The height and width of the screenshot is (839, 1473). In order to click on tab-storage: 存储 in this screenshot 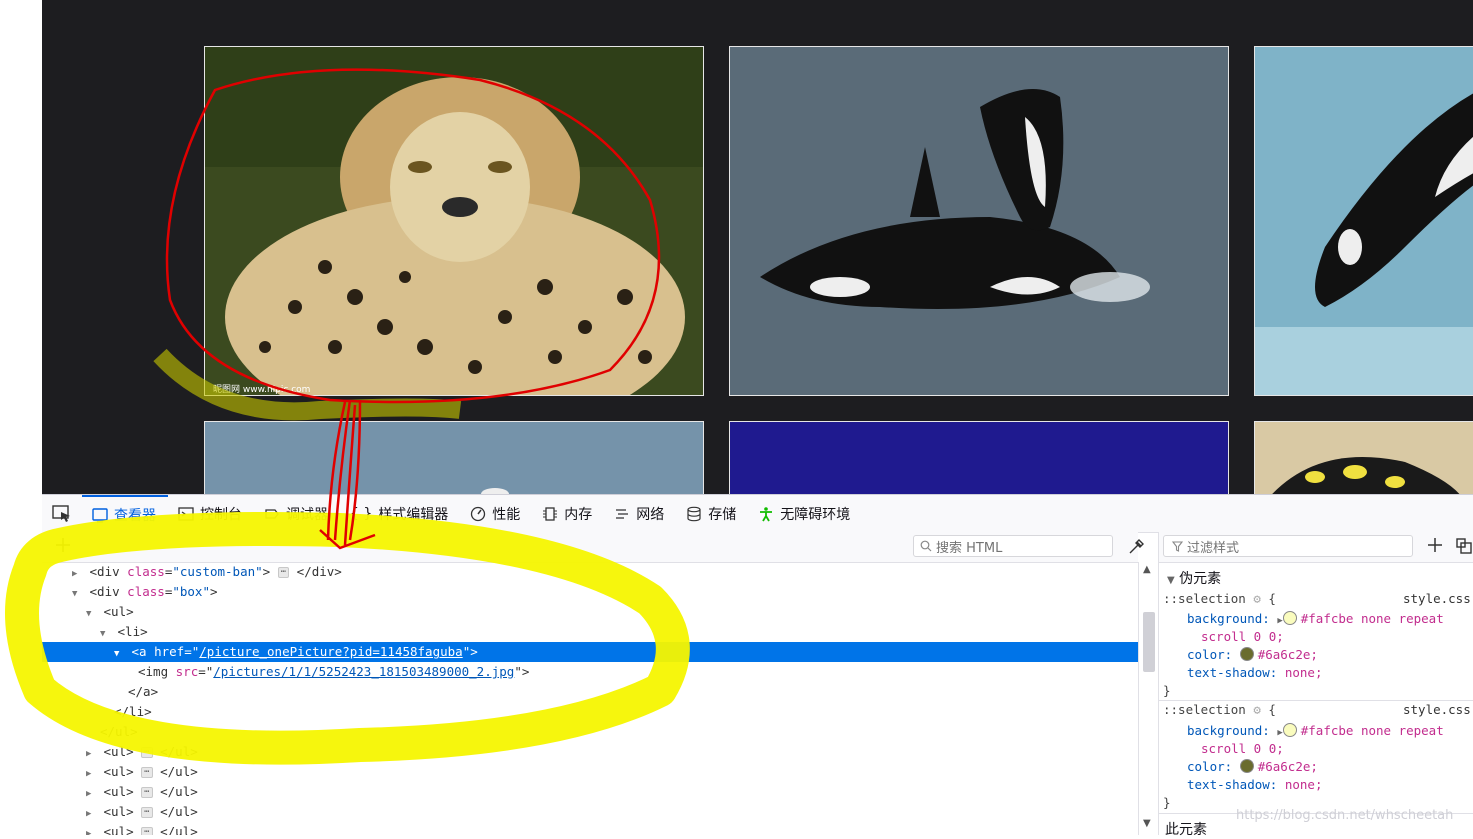, I will do `click(712, 513)`.